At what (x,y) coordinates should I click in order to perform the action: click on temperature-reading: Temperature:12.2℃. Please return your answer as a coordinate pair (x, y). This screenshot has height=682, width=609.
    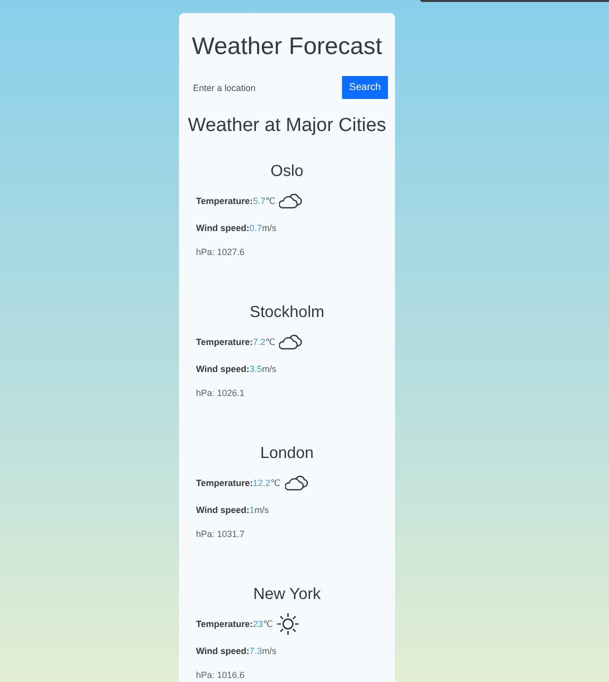
    Looking at the image, I should click on (238, 483).